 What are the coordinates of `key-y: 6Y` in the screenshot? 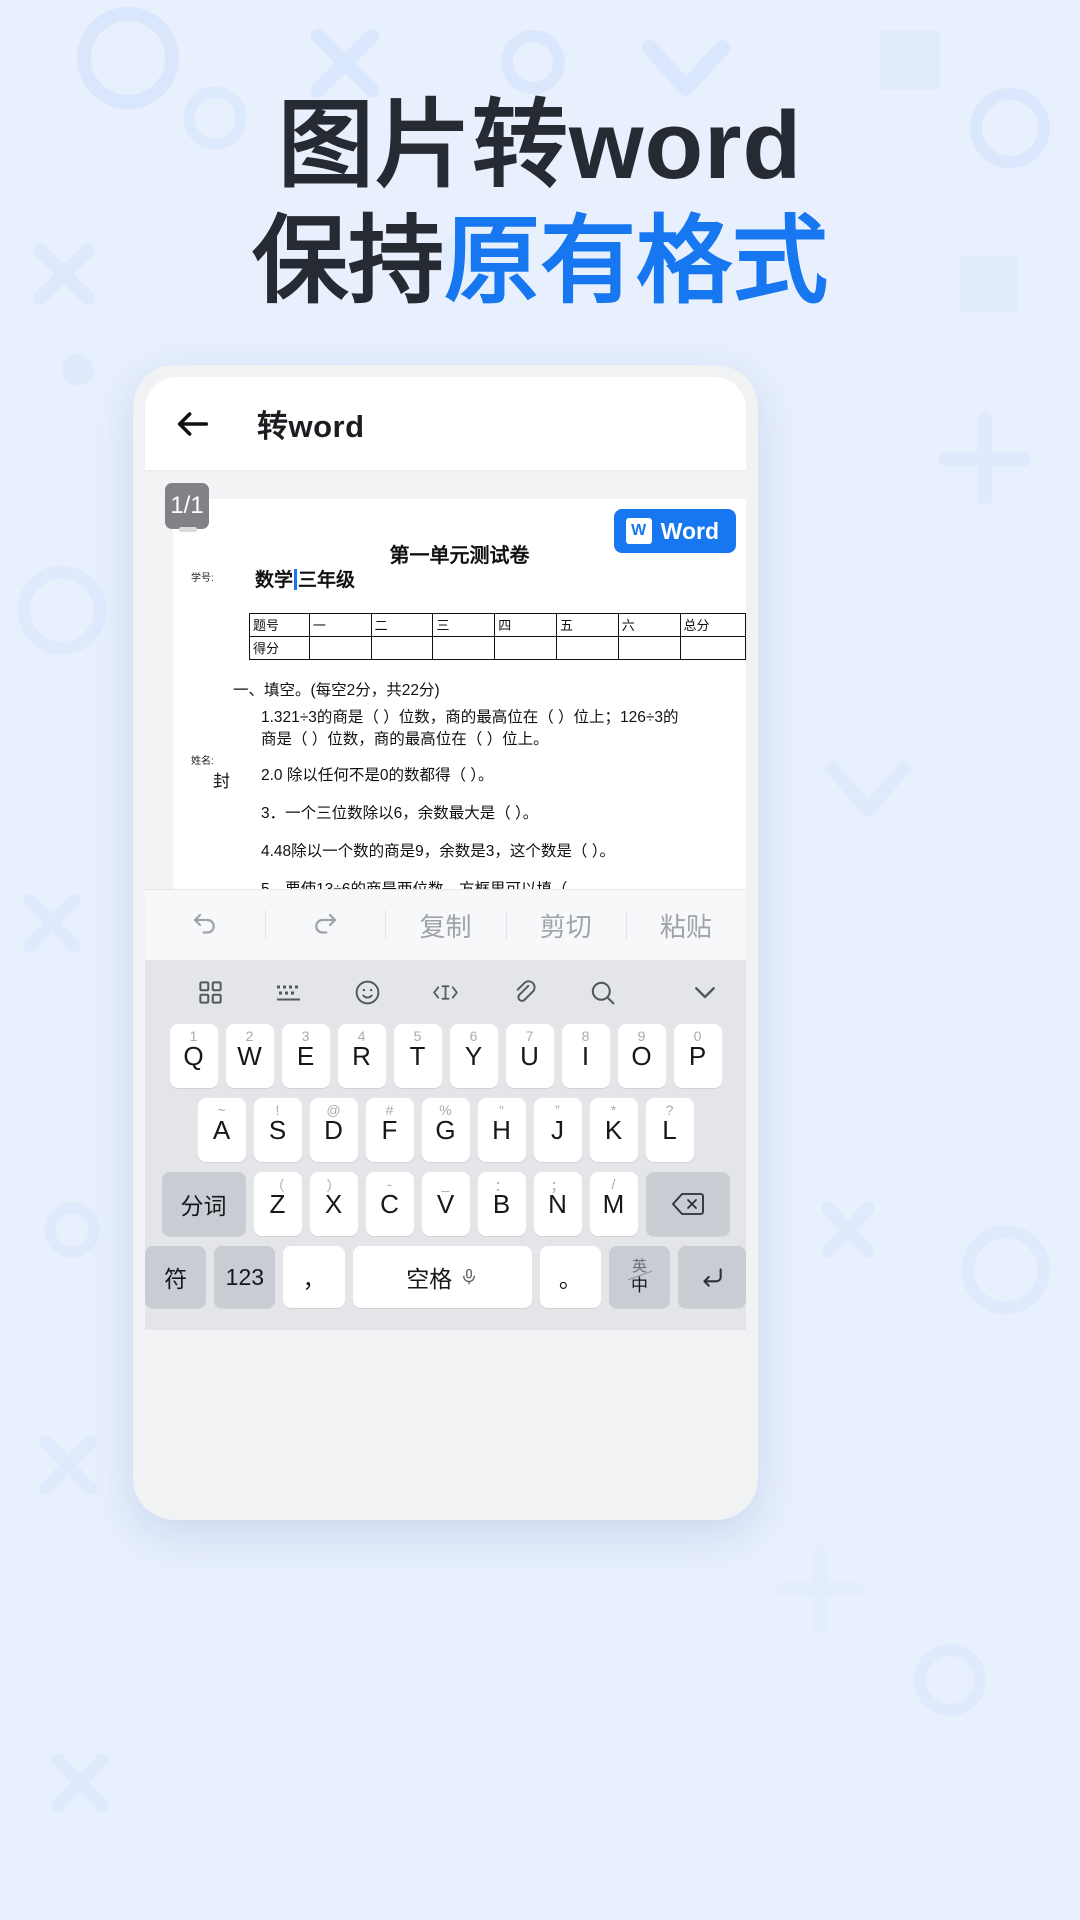 It's located at (473, 1056).